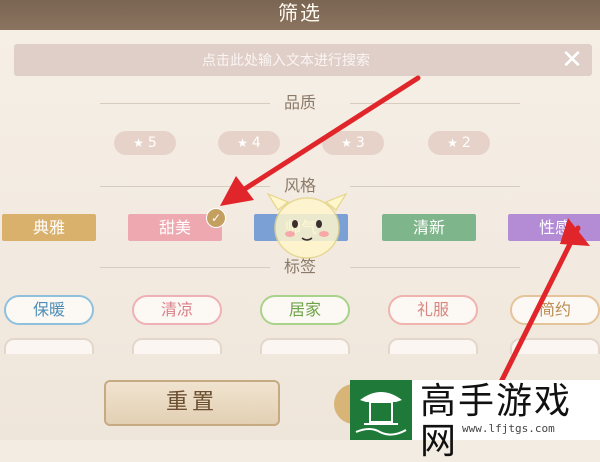  Describe the element at coordinates (353, 143) in the screenshot. I see `star-filter-3: ★ 3` at that location.